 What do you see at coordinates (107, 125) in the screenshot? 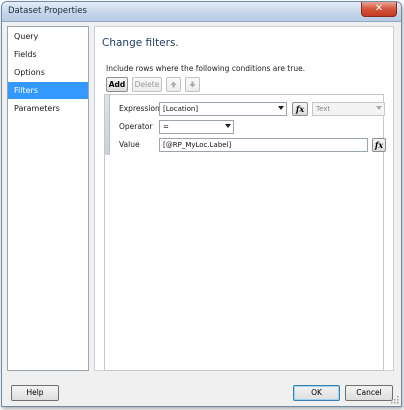
I see `filter-row-selector` at bounding box center [107, 125].